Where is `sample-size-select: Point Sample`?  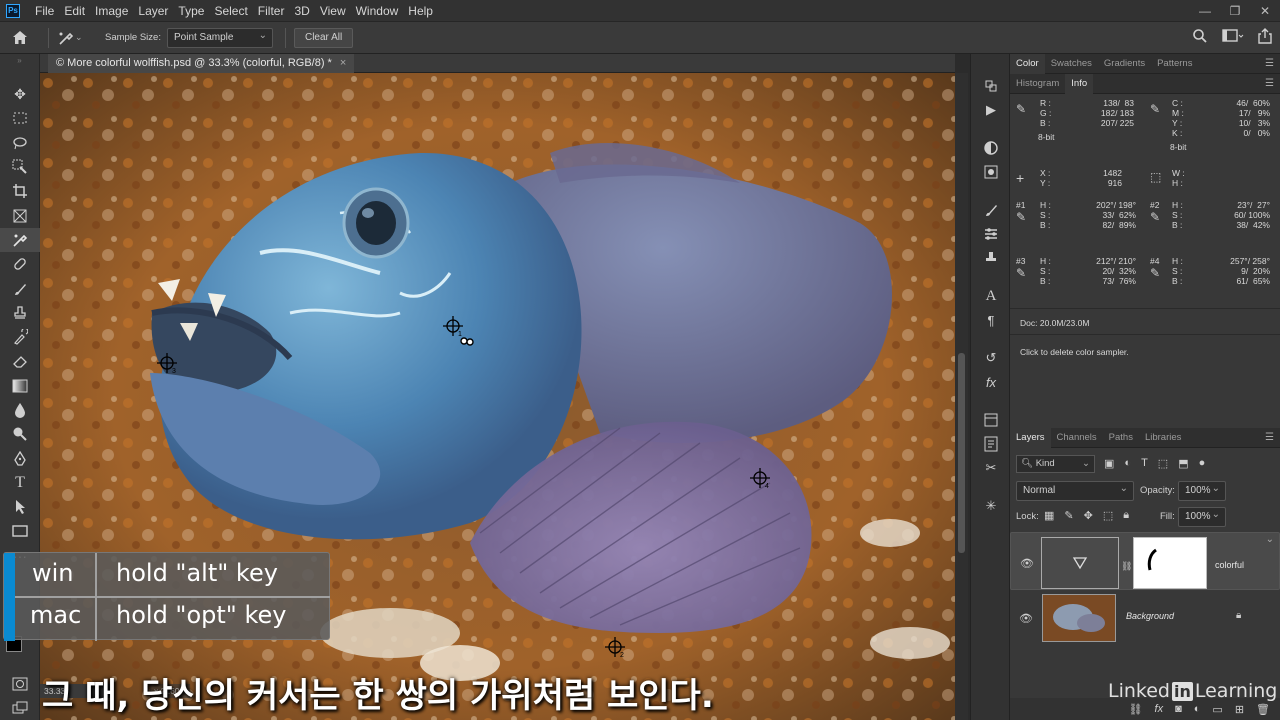
sample-size-select: Point Sample is located at coordinates (219, 37).